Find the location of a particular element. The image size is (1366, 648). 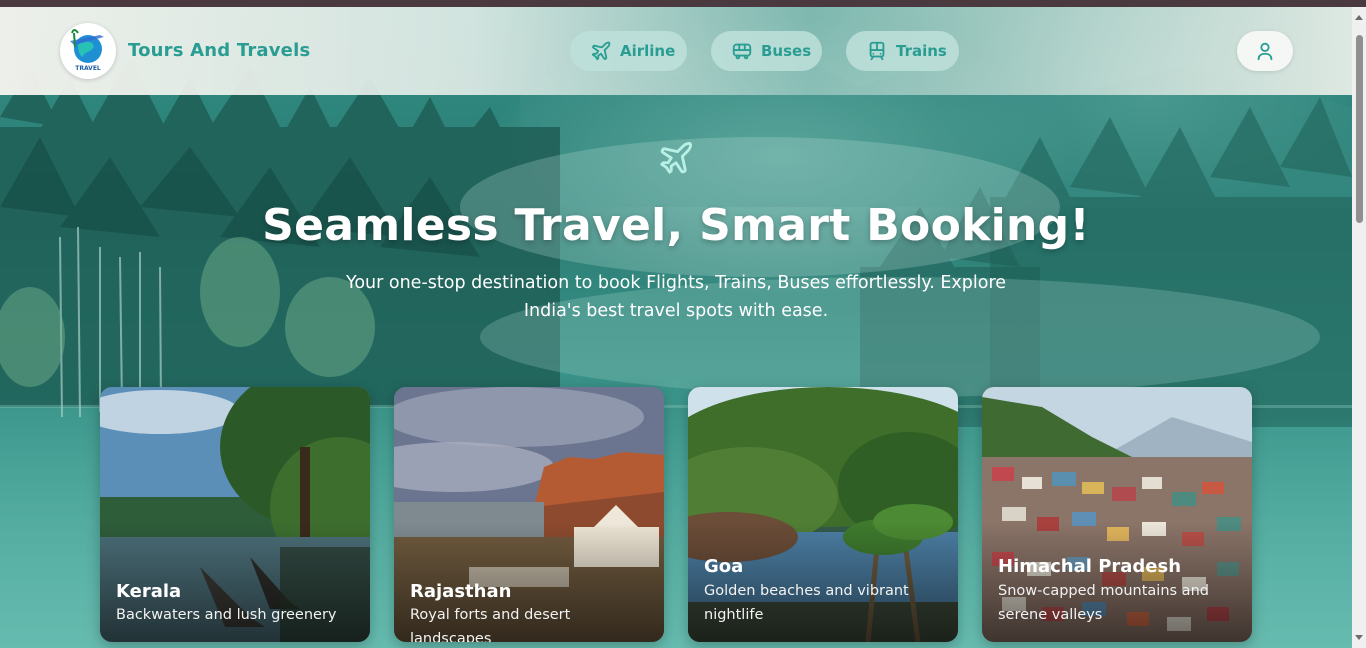

nav-trains-button: Trains is located at coordinates (902, 51).